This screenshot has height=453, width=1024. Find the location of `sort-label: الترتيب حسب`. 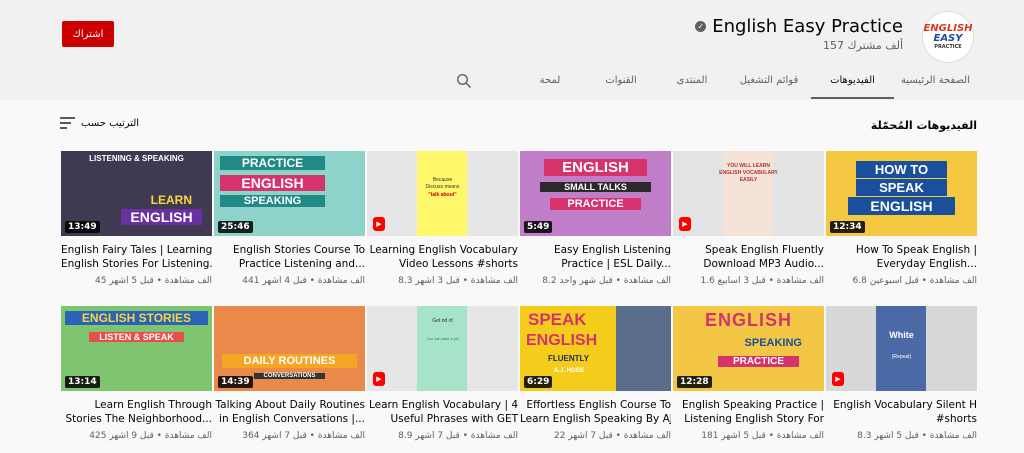

sort-label: الترتيب حسب is located at coordinates (110, 123).